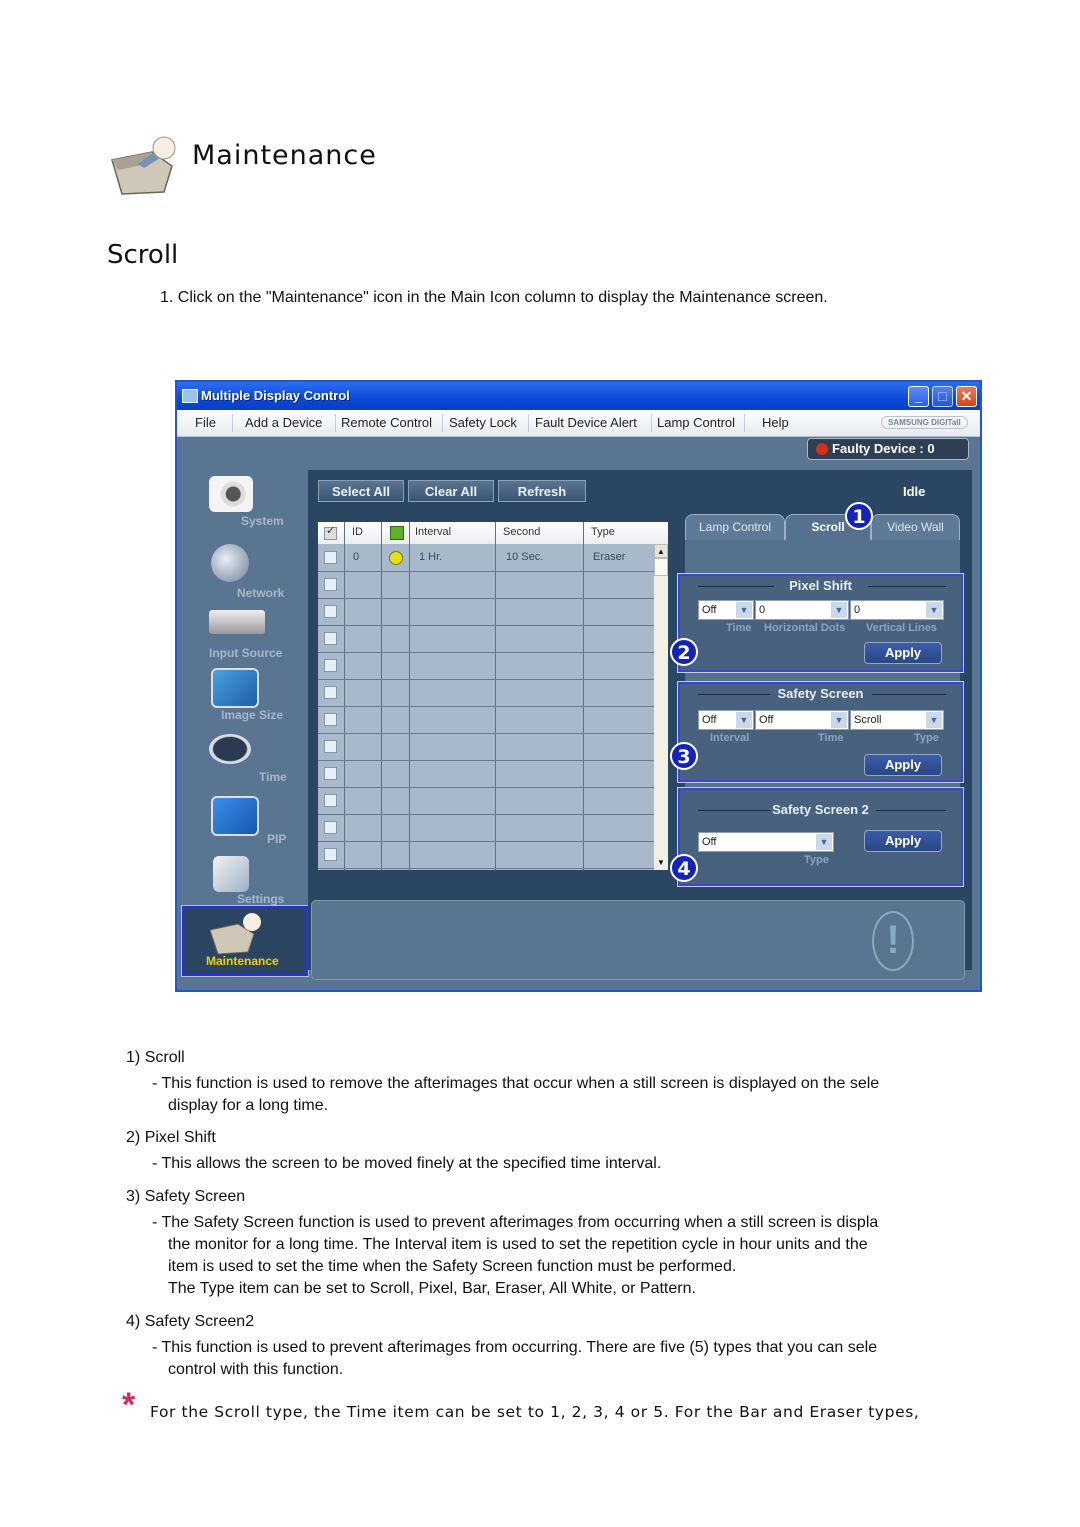 This screenshot has width=1080, height=1527. I want to click on desc-3-heading: 3) Safety Screen, so click(185, 1197).